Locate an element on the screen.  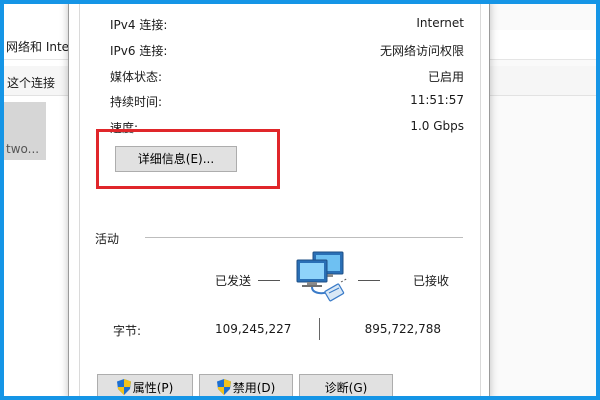
bytes-received-value: 895,722,788 is located at coordinates (402, 329).